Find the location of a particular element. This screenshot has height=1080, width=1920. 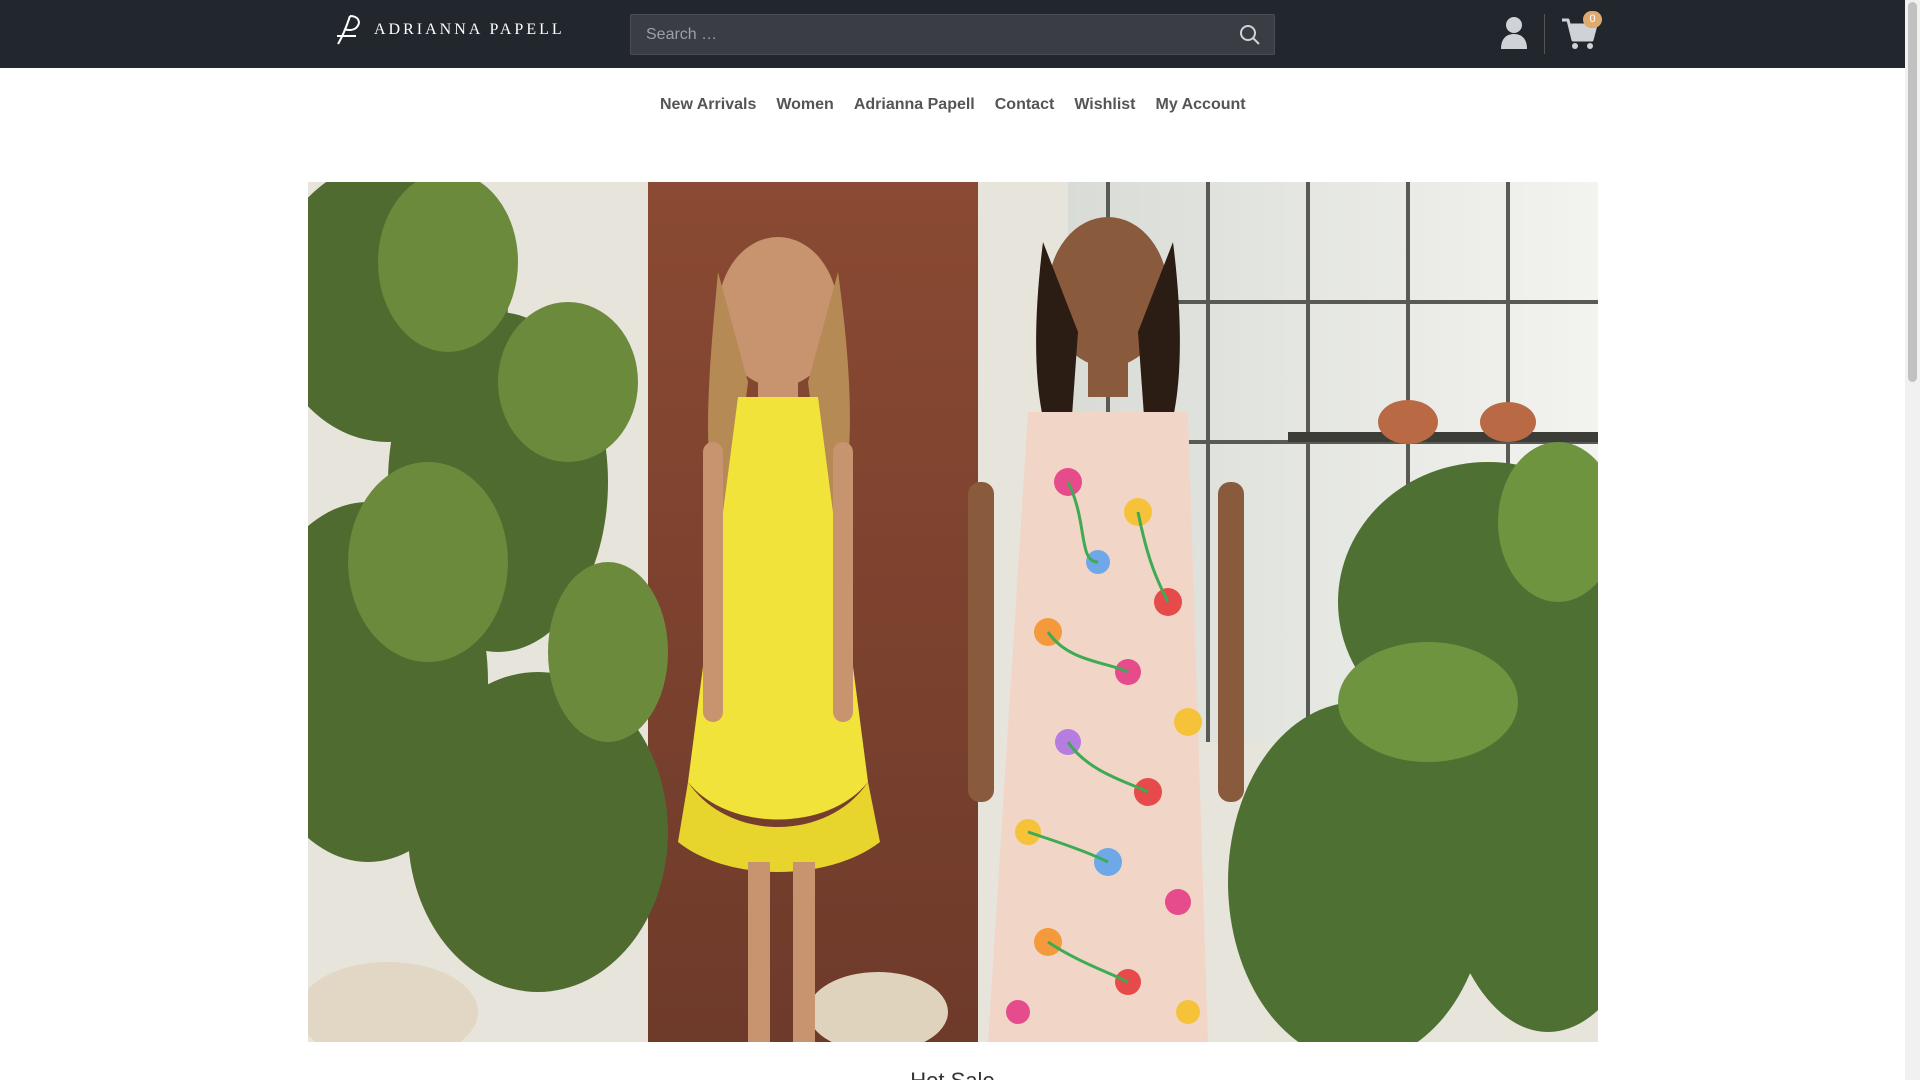

cart-count-badge: 0 is located at coordinates (1592, 19).